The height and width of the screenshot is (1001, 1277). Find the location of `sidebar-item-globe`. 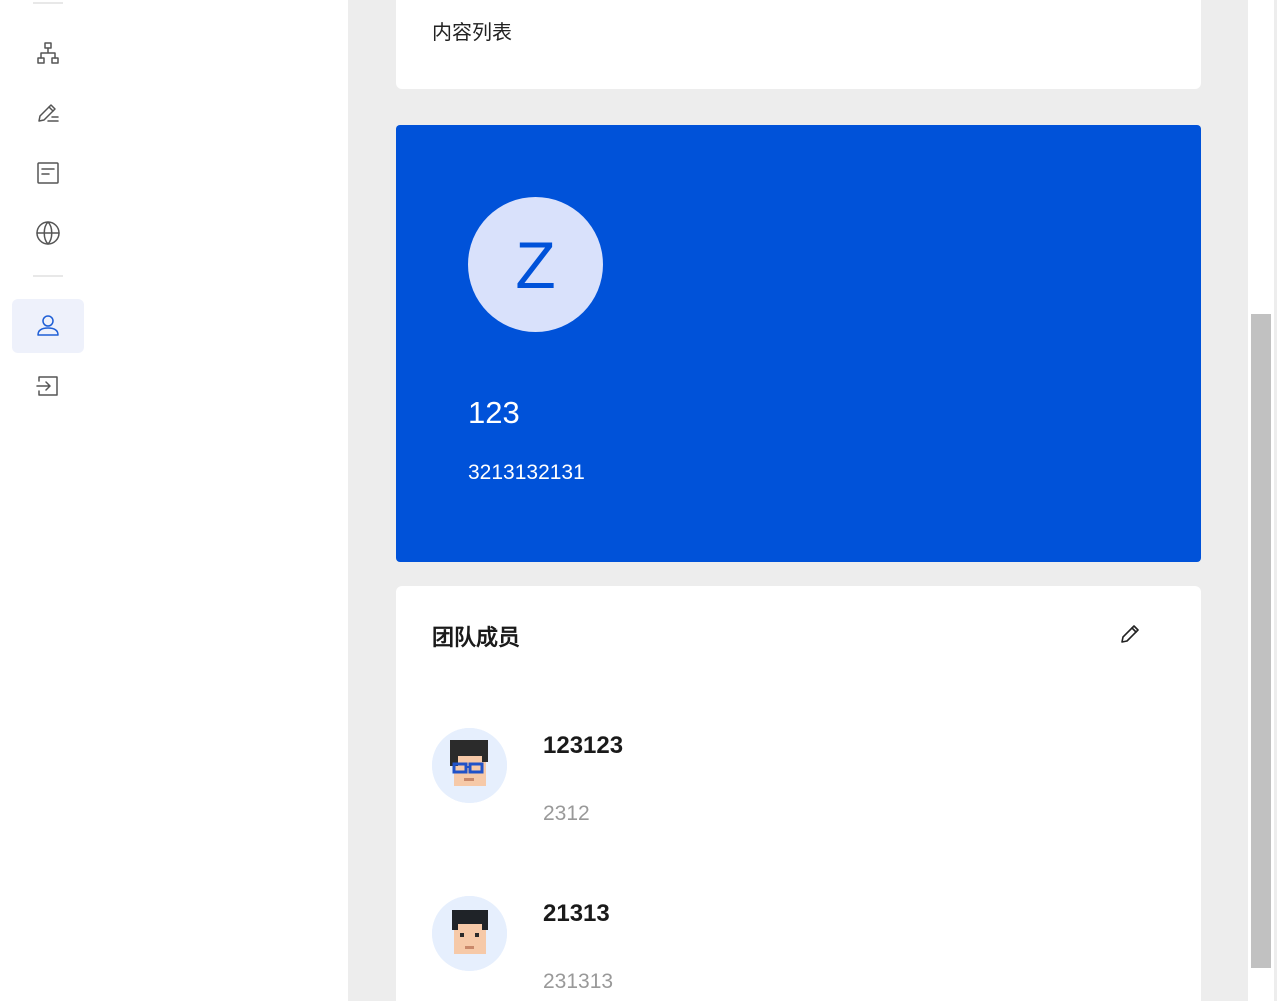

sidebar-item-globe is located at coordinates (48, 233).